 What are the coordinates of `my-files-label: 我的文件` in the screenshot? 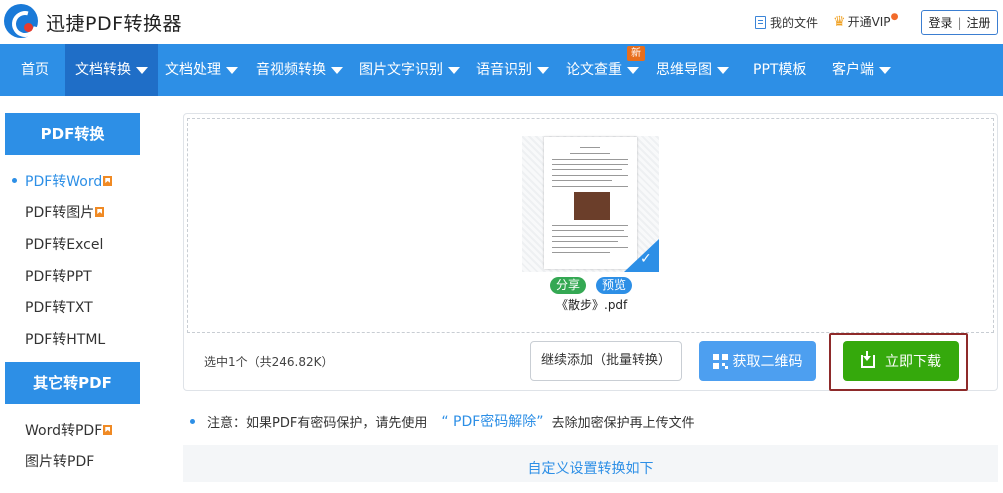 It's located at (794, 23).